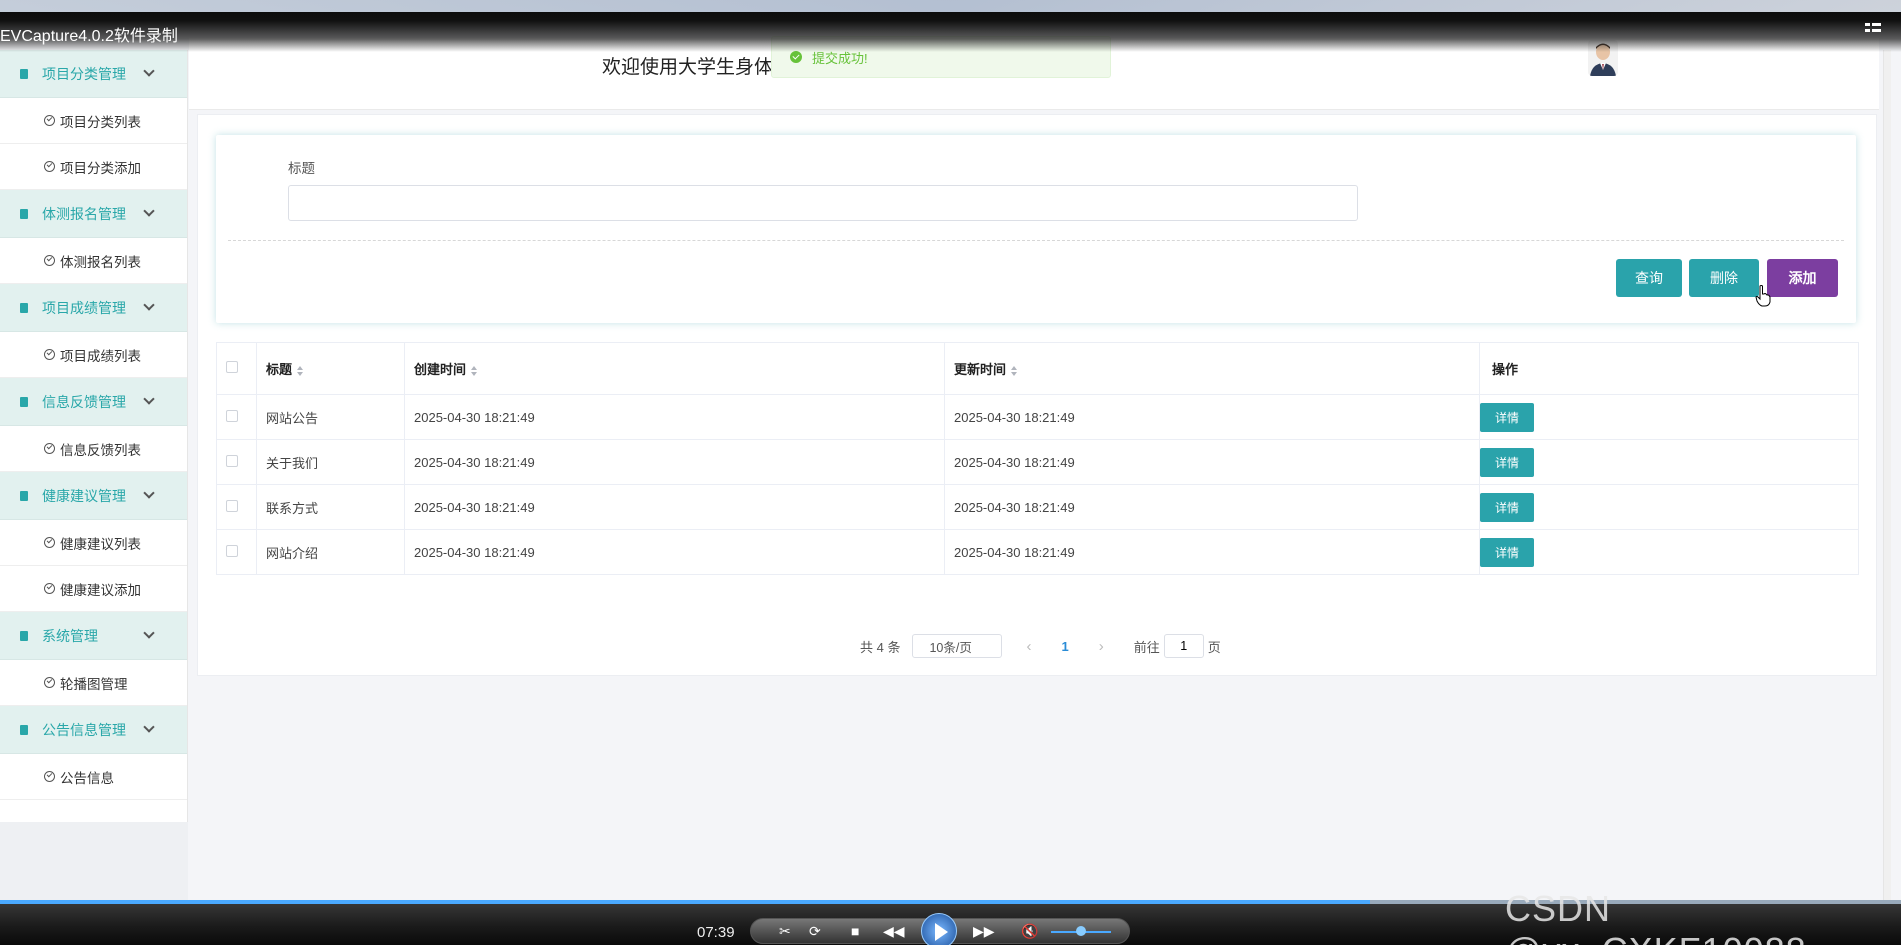 This screenshot has height=945, width=1901. What do you see at coordinates (100, 450) in the screenshot?
I see `sidebar-item-label: 信息反馈列表` at bounding box center [100, 450].